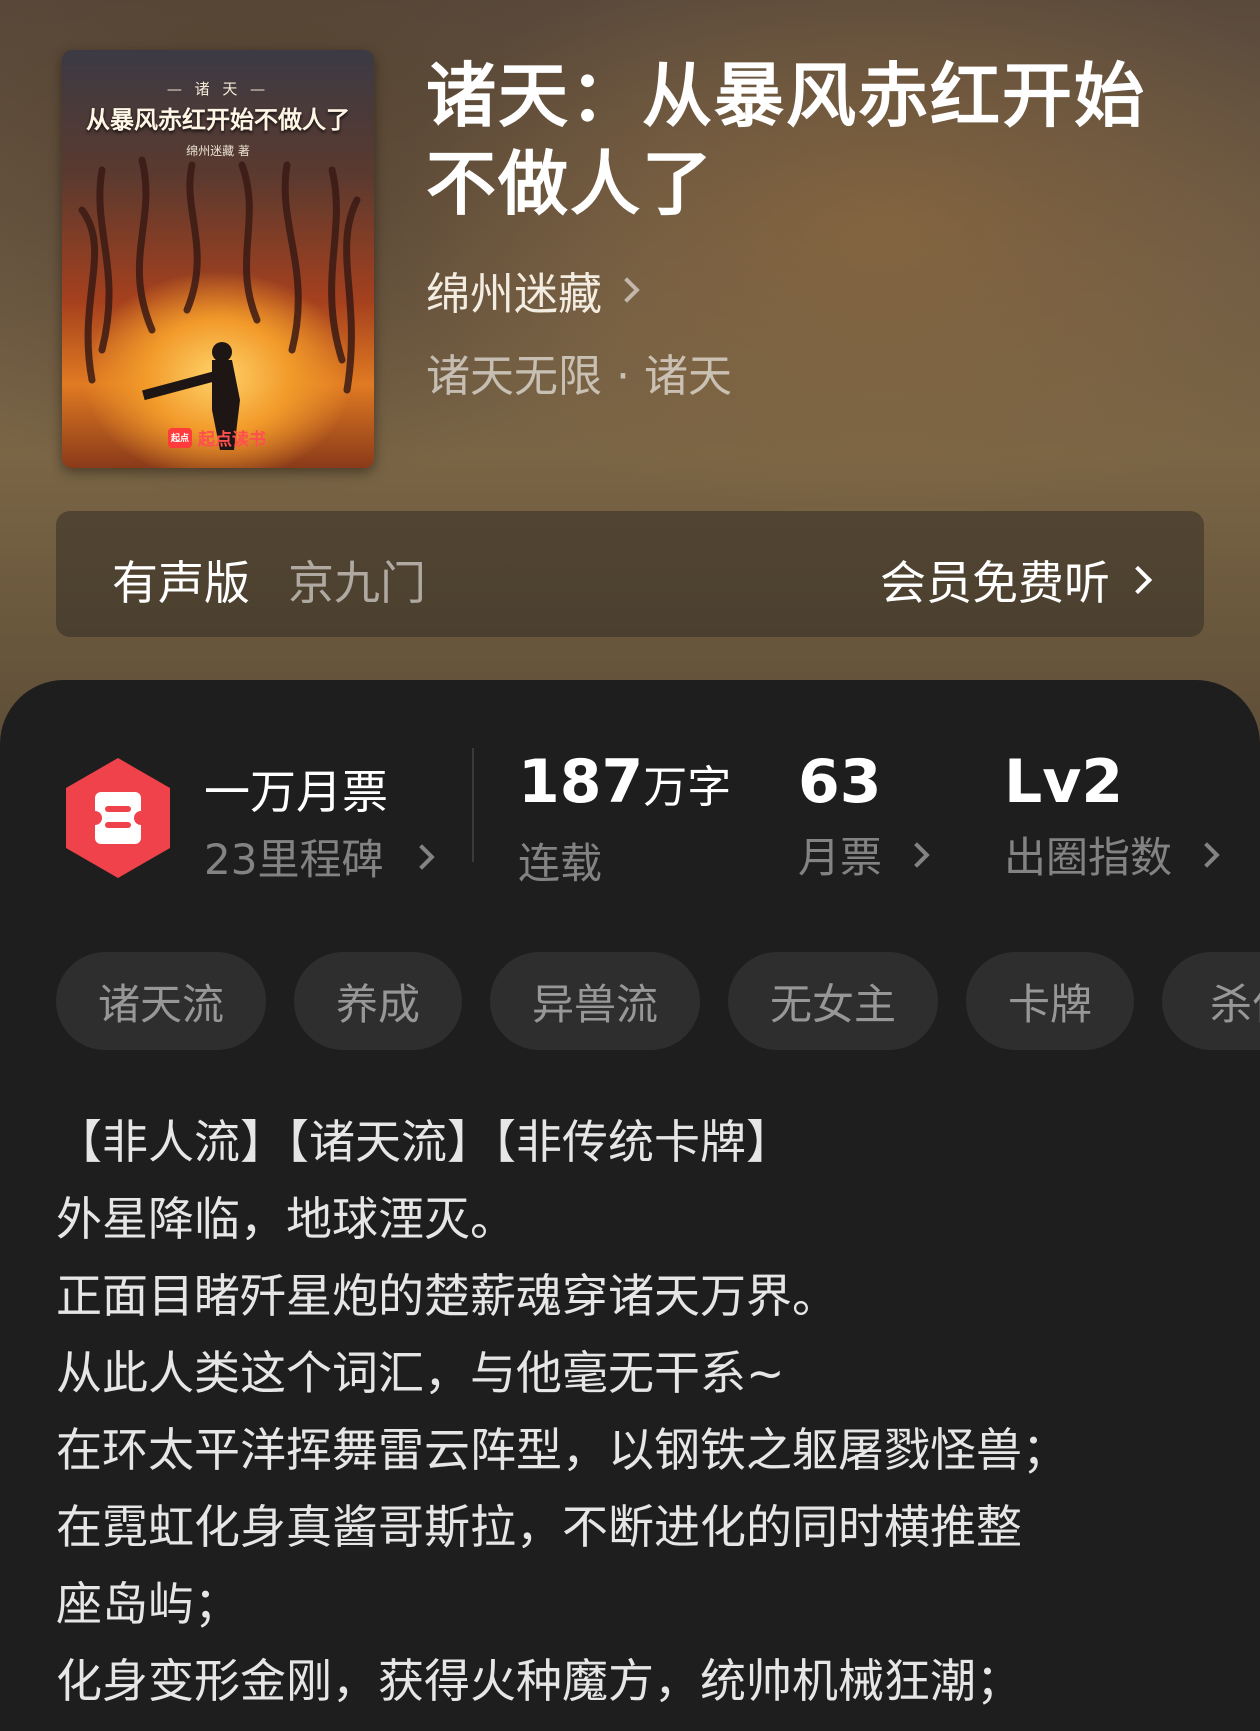  Describe the element at coordinates (378, 1001) in the screenshot. I see `tag-chip: 养成` at that location.